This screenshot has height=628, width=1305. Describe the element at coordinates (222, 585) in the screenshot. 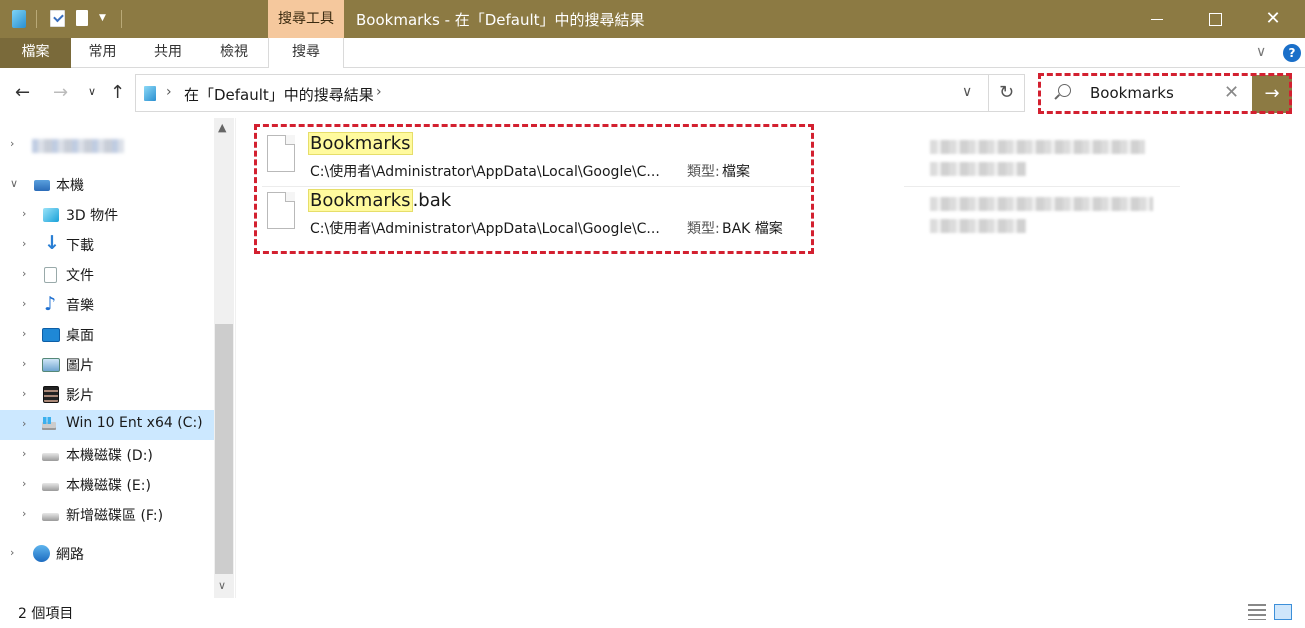

I see `scroll-down-icon: ∨` at that location.